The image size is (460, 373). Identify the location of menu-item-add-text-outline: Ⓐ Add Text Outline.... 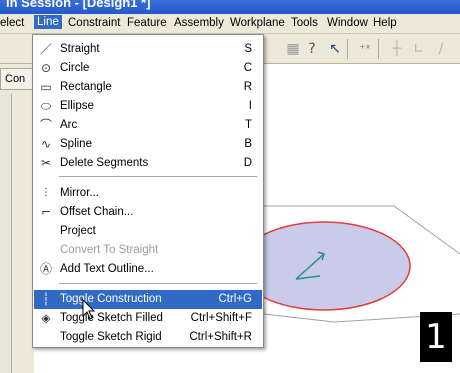
(148, 269).